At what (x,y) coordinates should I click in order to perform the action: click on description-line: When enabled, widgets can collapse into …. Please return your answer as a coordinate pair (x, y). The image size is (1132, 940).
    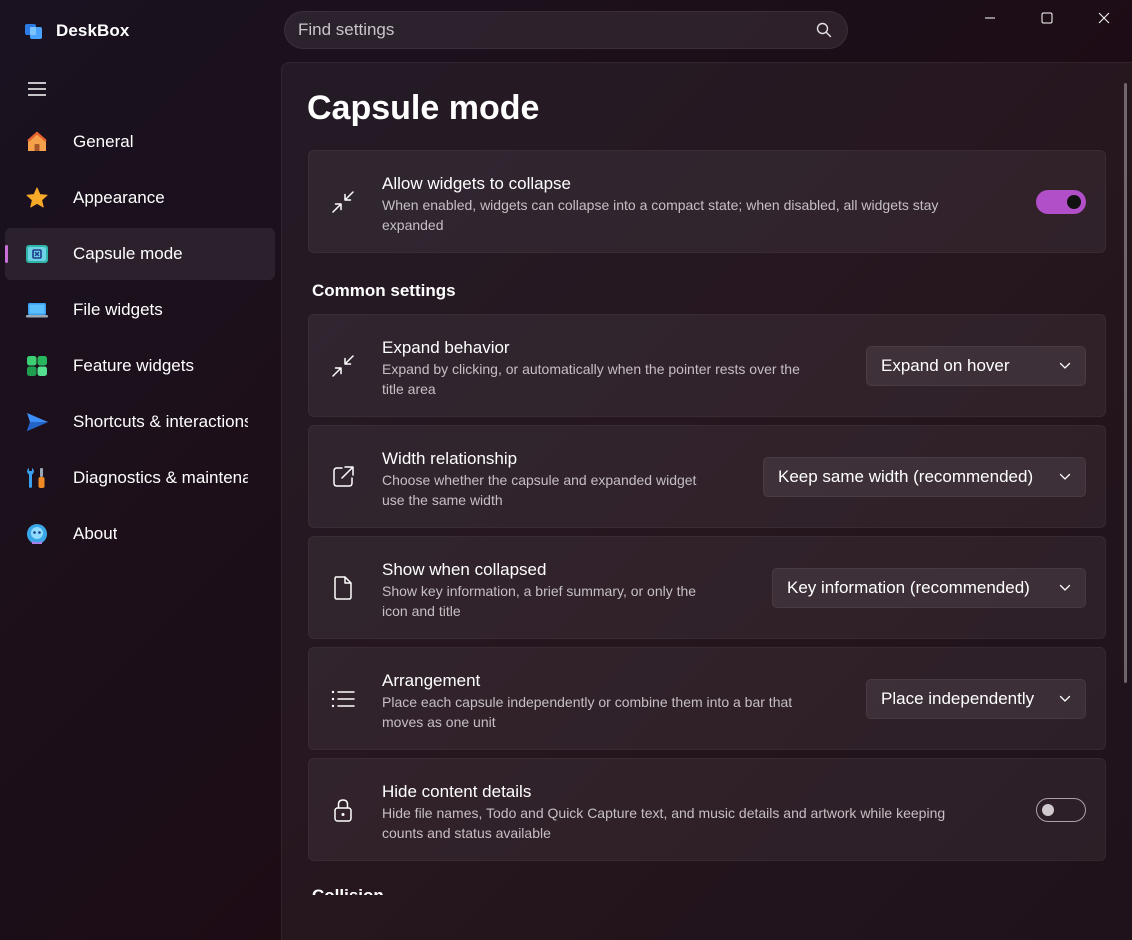
    Looking at the image, I should click on (660, 205).